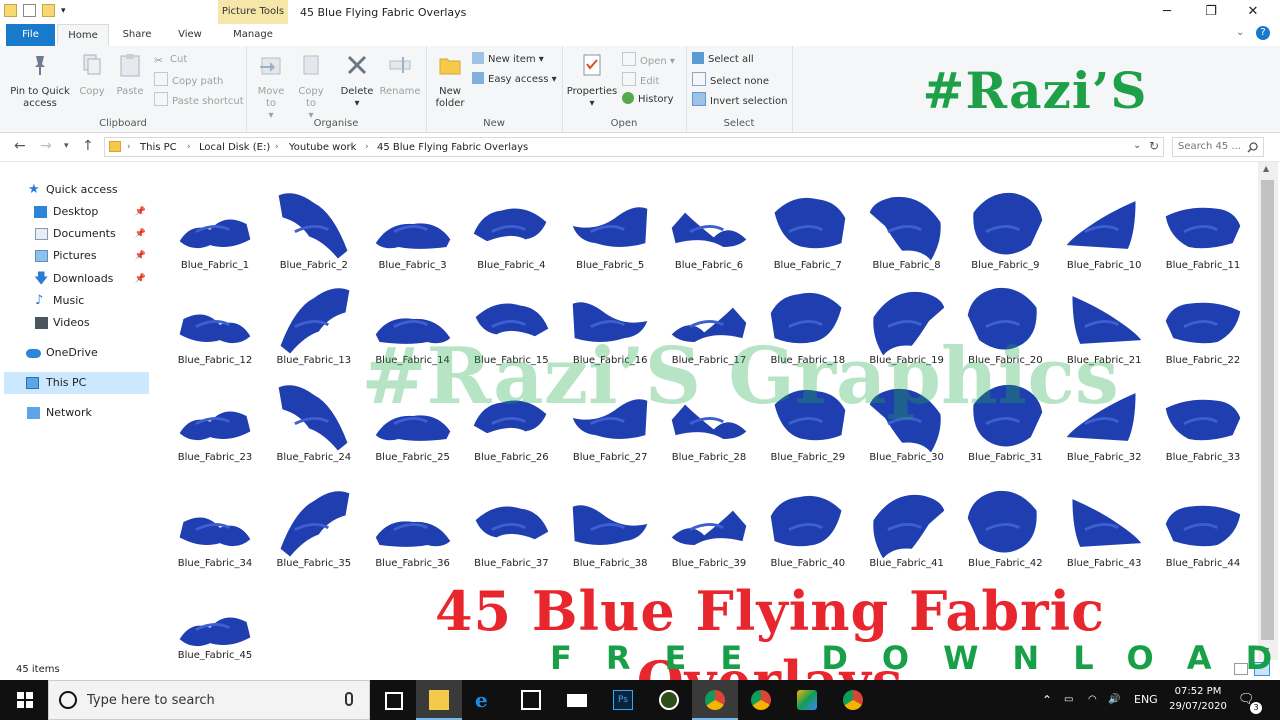 The image size is (1280, 720). What do you see at coordinates (577, 700) in the screenshot?
I see `taskbar-mail` at bounding box center [577, 700].